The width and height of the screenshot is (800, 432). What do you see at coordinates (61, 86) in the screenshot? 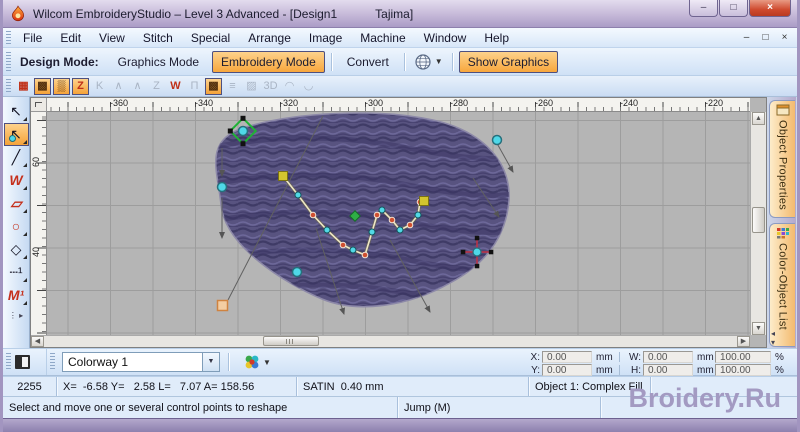
I see `program-split-icon: ▒` at bounding box center [61, 86].